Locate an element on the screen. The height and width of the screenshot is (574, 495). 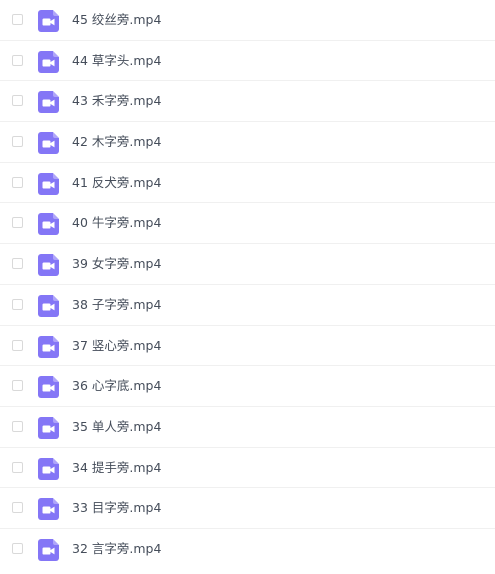
file-name: 38 子字旁.mp4 is located at coordinates (116, 305).